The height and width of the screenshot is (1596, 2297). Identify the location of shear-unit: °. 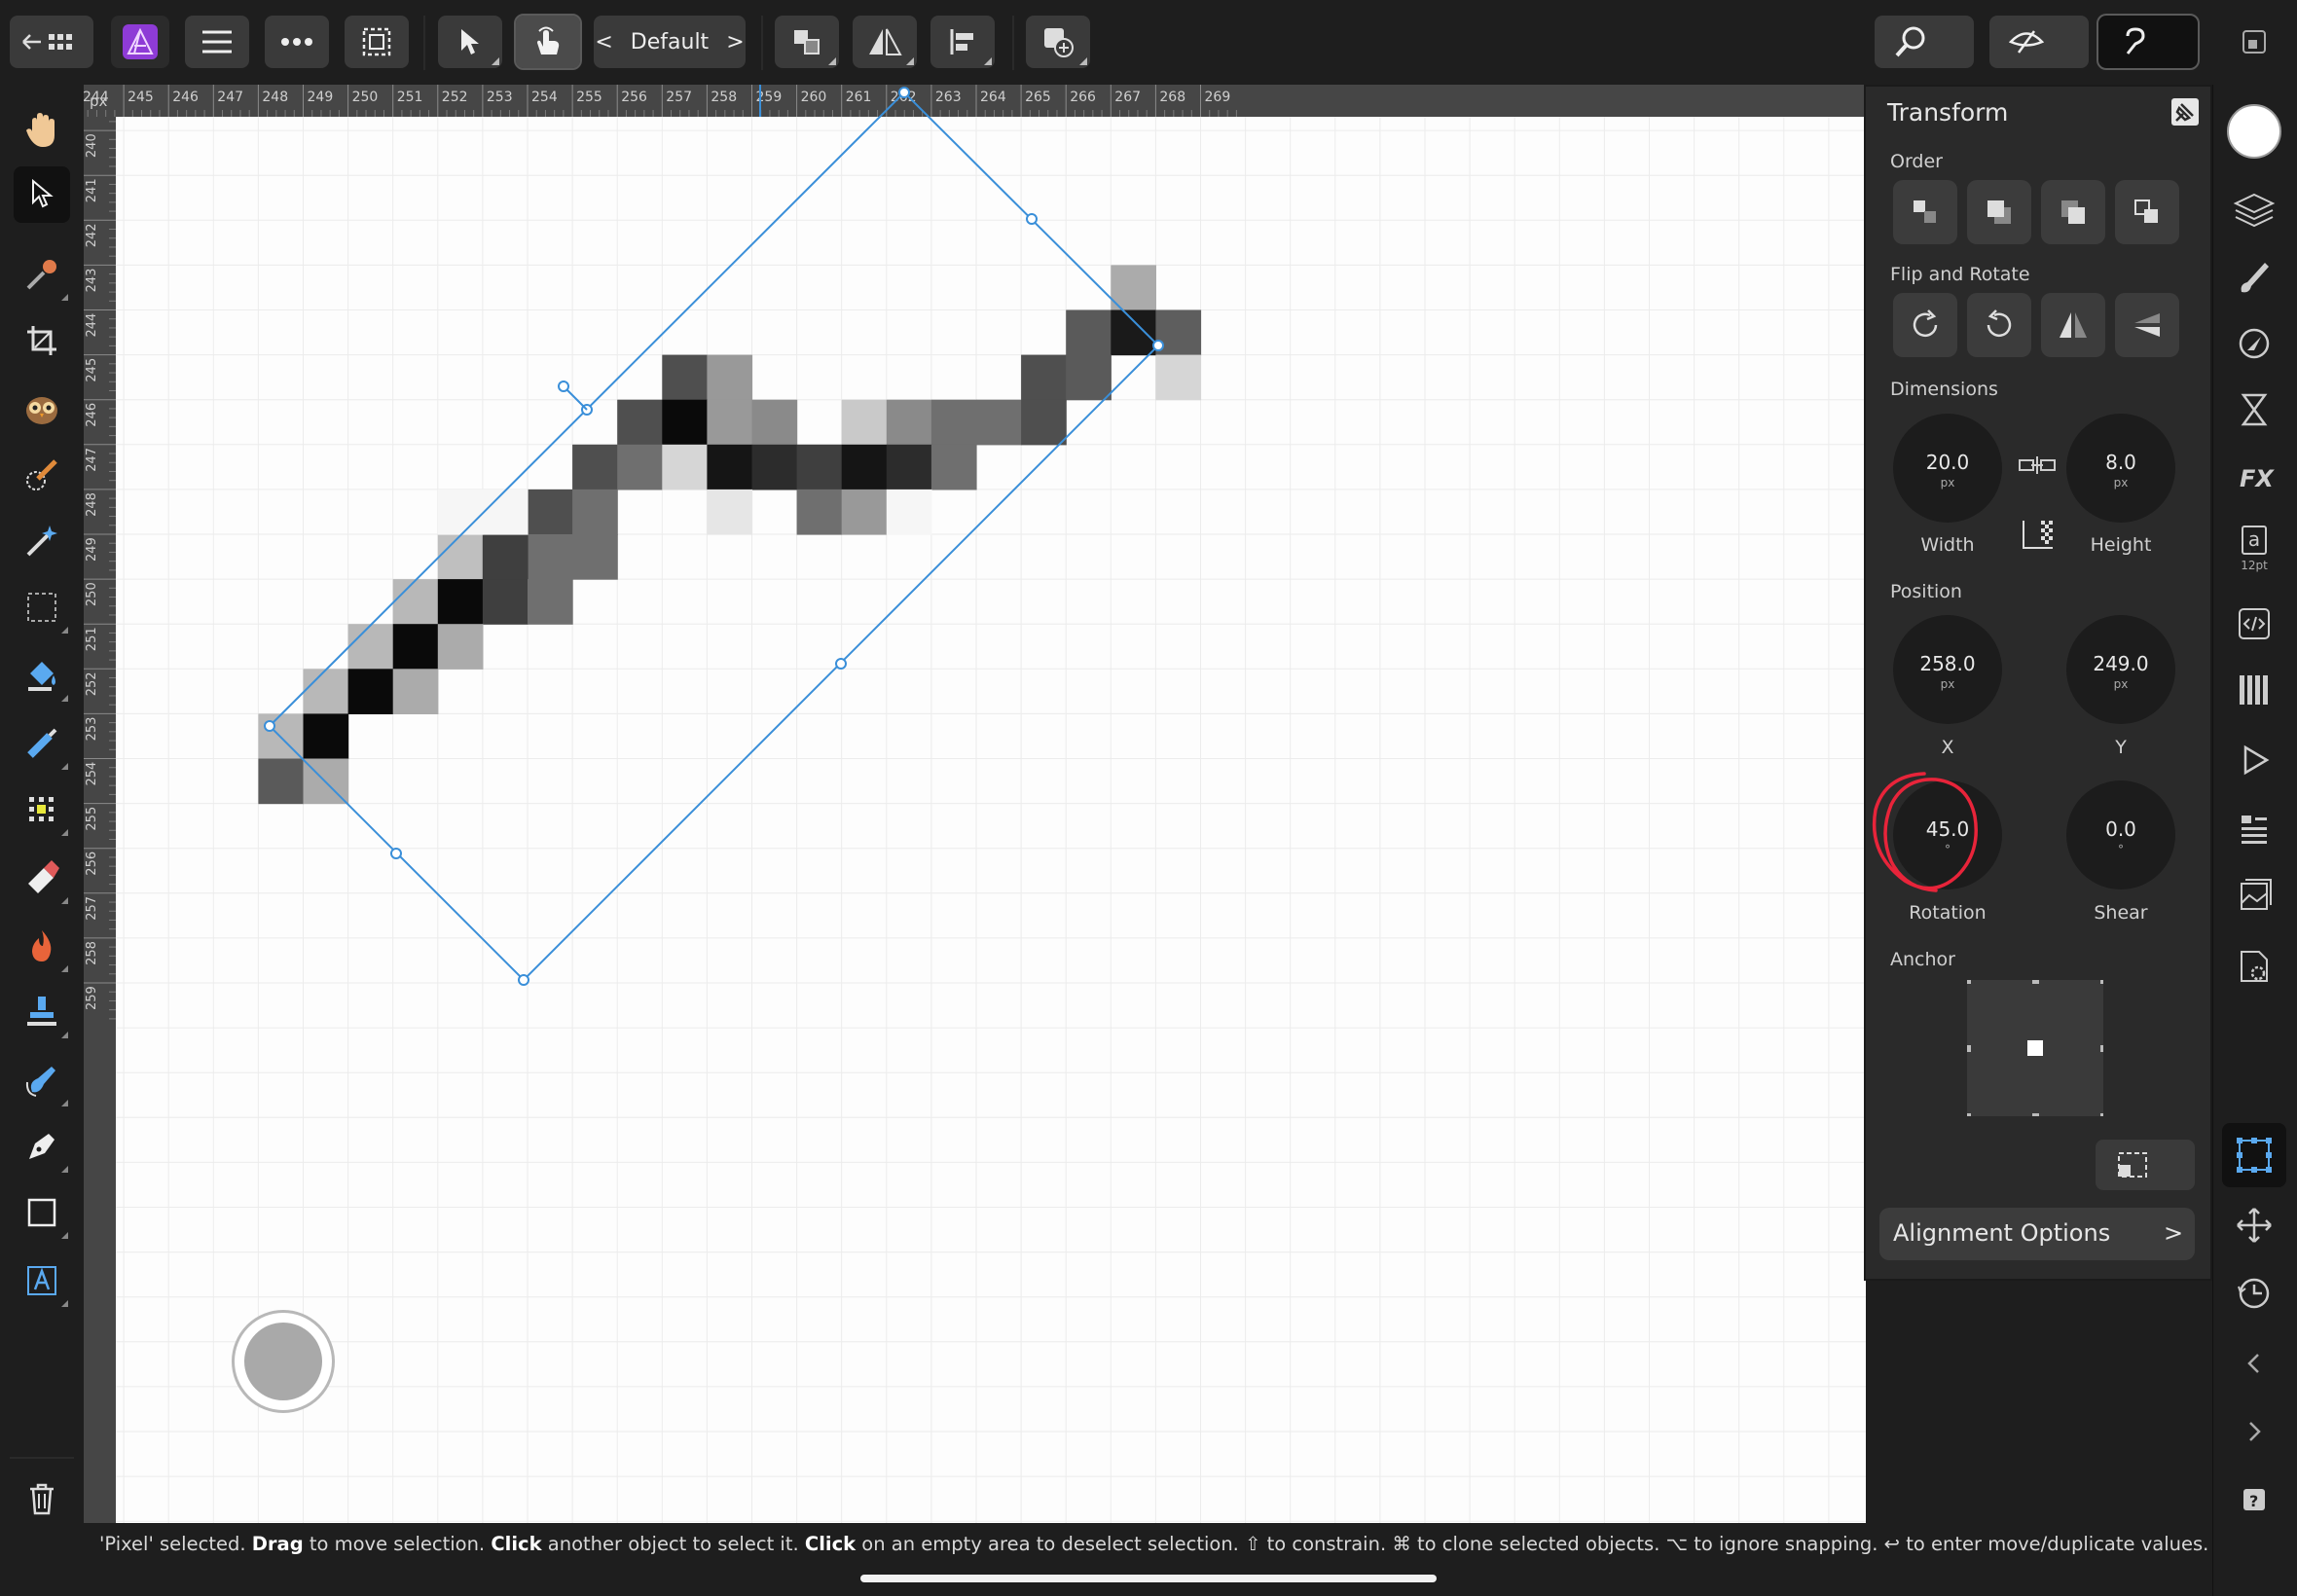
(2121, 849).